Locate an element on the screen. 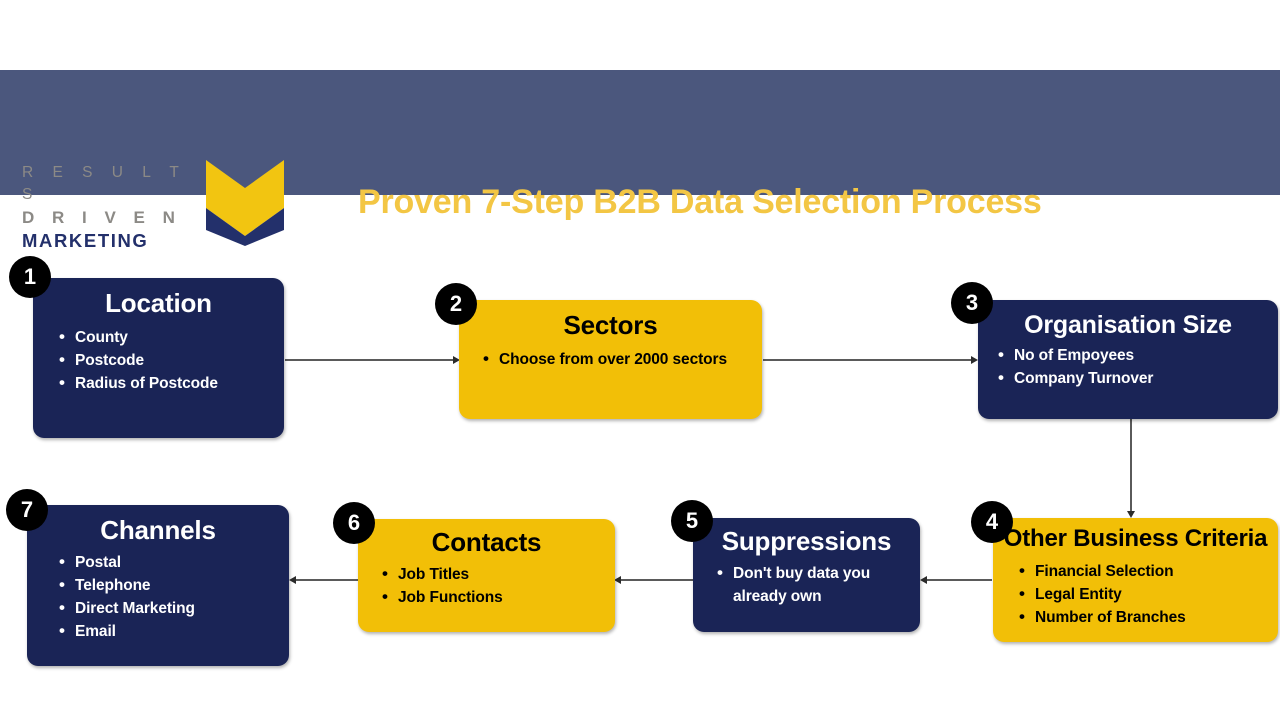  step-items-7: Postal Telephone Direct Marketing Email is located at coordinates (158, 594).